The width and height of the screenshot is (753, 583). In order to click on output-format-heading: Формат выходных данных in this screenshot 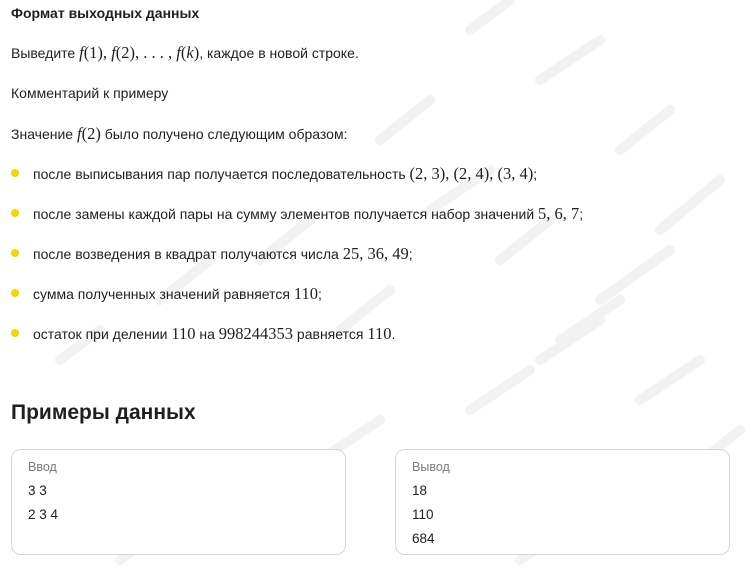, I will do `click(105, 13)`.